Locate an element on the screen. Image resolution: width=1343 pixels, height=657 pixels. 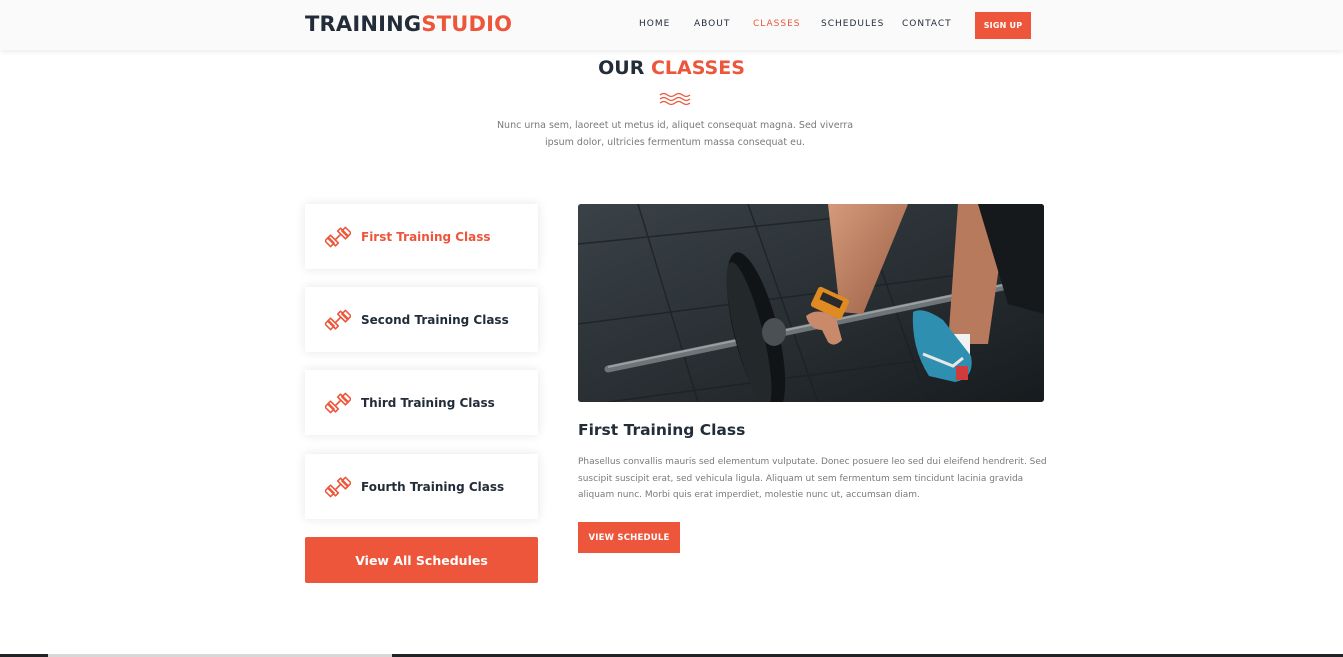
barbell-workout-image is located at coordinates (811, 303).